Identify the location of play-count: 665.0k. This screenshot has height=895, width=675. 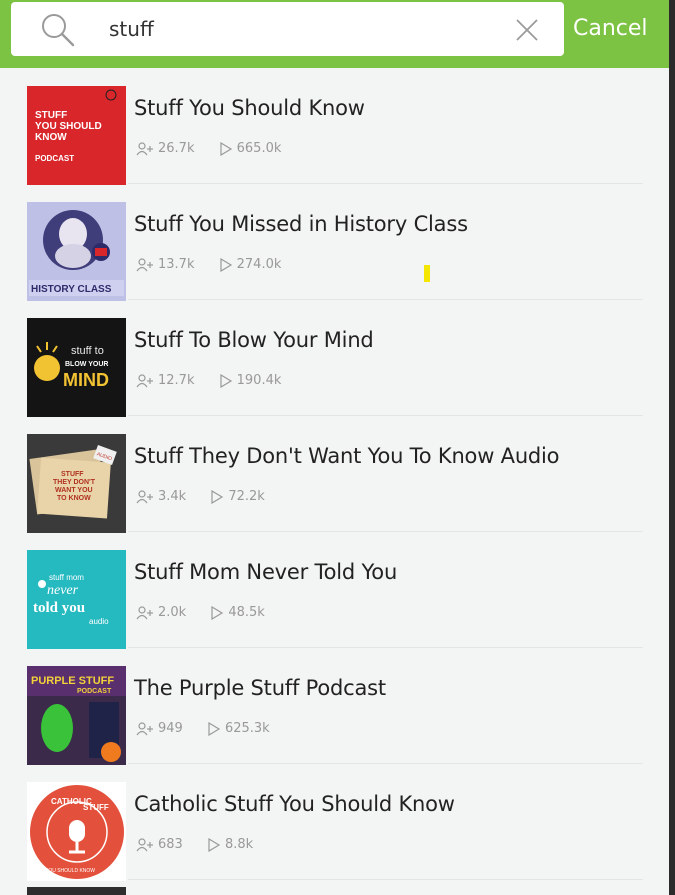
(250, 148).